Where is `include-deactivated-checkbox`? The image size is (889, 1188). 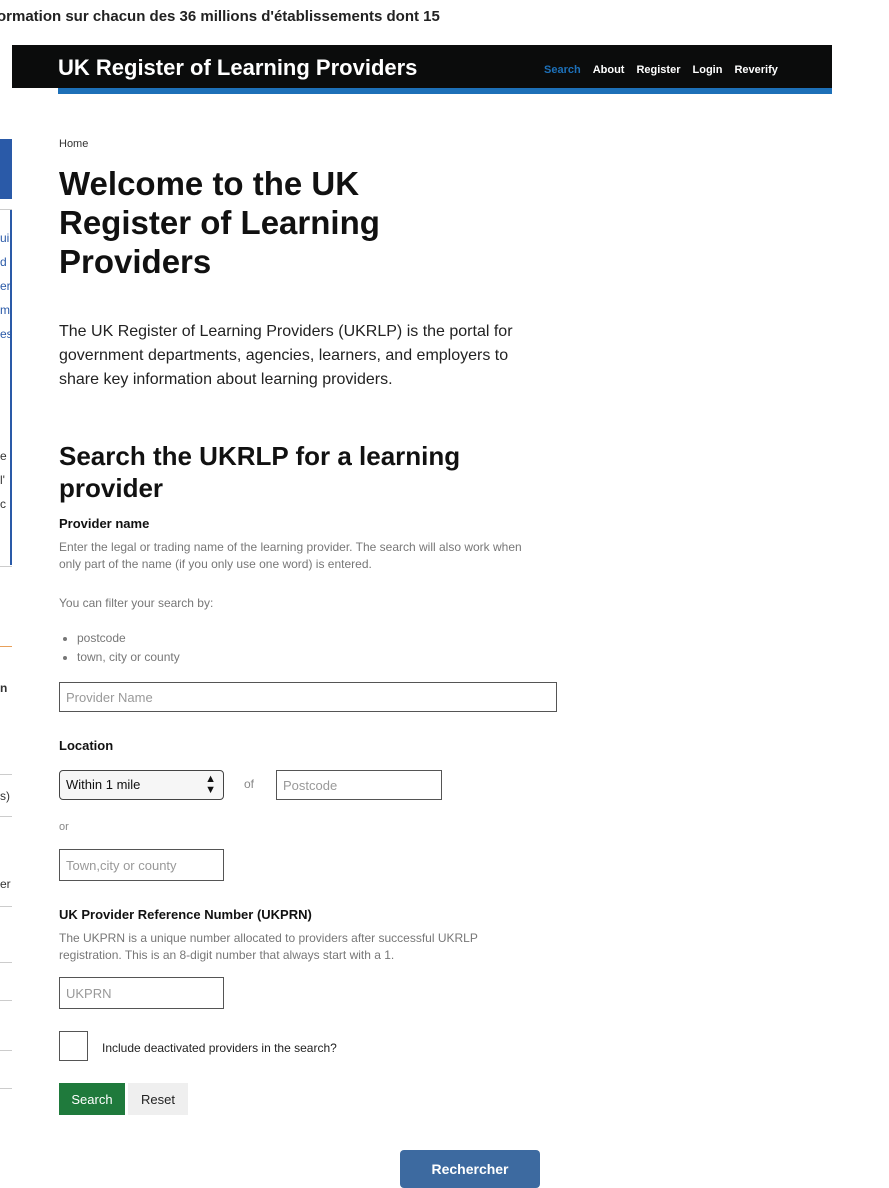
include-deactivated-checkbox is located at coordinates (73, 1046).